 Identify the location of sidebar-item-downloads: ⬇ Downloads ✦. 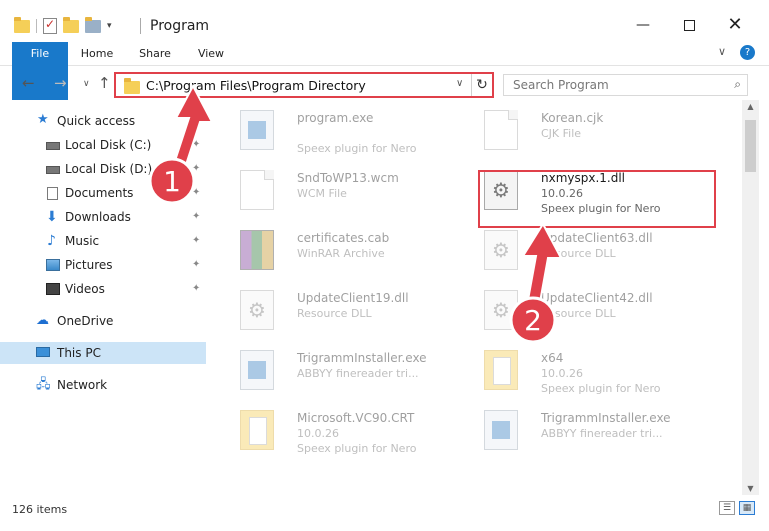
(103, 217).